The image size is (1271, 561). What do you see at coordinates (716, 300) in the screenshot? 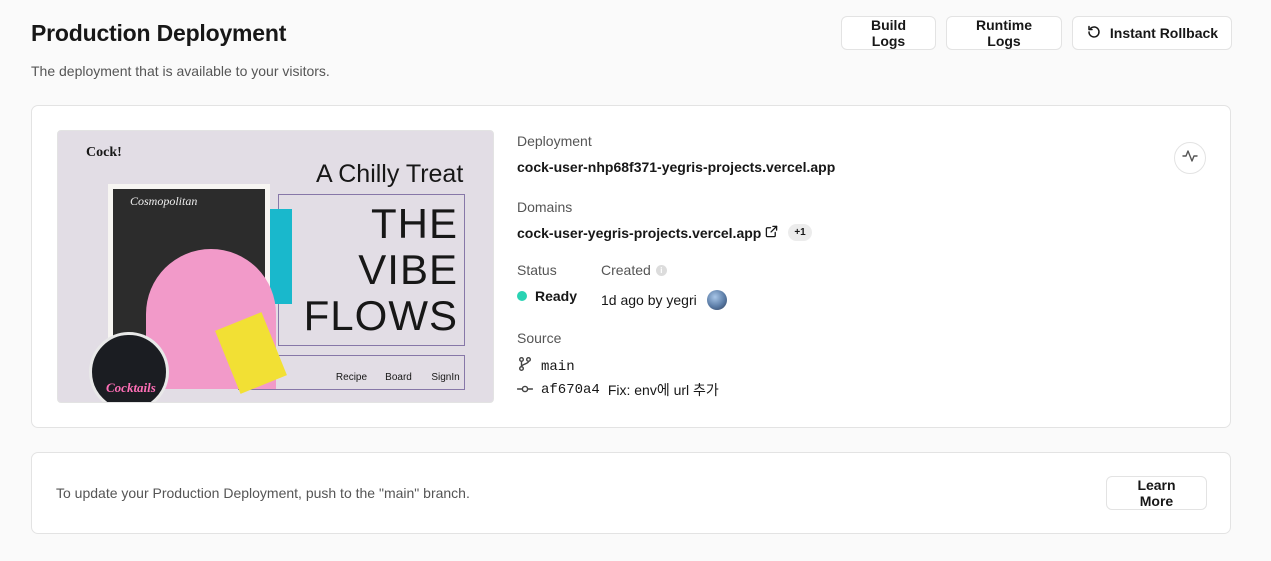
I see `avatar` at bounding box center [716, 300].